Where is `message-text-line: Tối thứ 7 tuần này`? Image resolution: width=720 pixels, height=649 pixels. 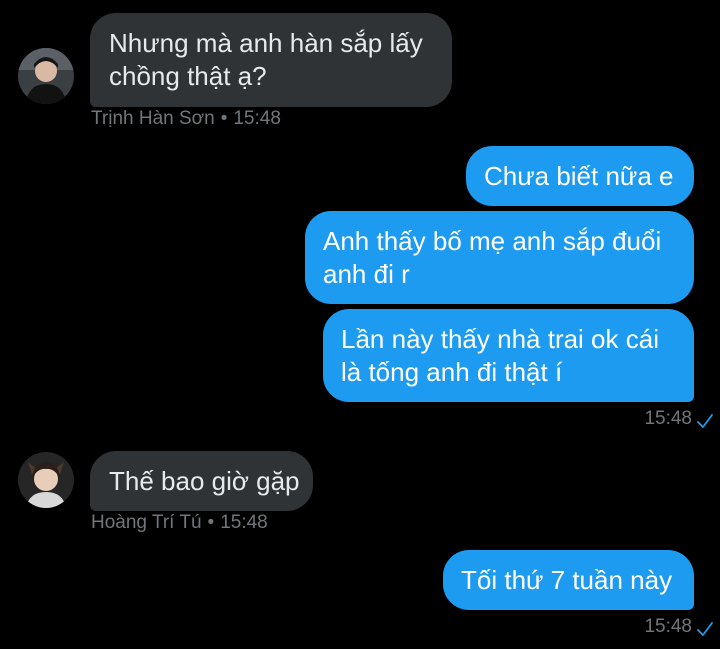
message-text-line: Tối thứ 7 tuần này is located at coordinates (567, 580).